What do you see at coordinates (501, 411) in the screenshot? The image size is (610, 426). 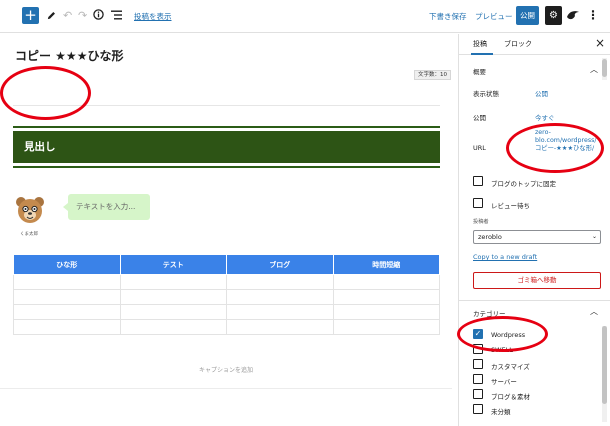 I see `category-label: 未分類` at bounding box center [501, 411].